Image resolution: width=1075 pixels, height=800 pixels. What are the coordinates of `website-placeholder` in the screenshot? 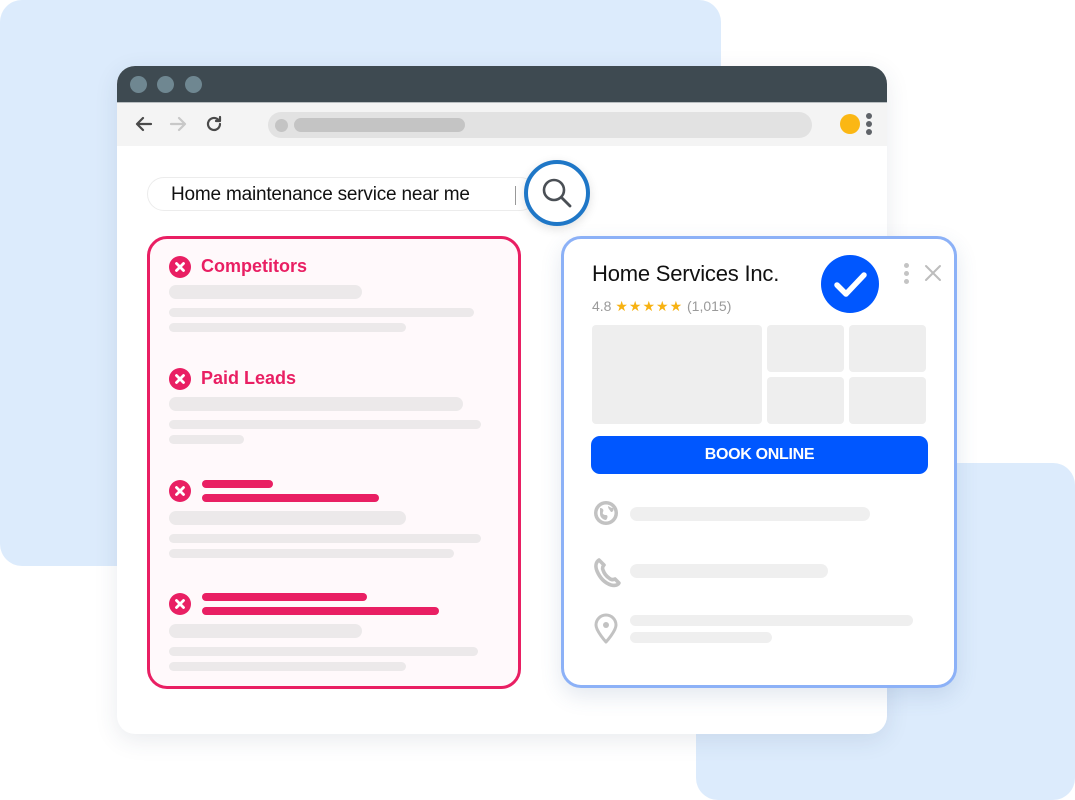 It's located at (750, 514).